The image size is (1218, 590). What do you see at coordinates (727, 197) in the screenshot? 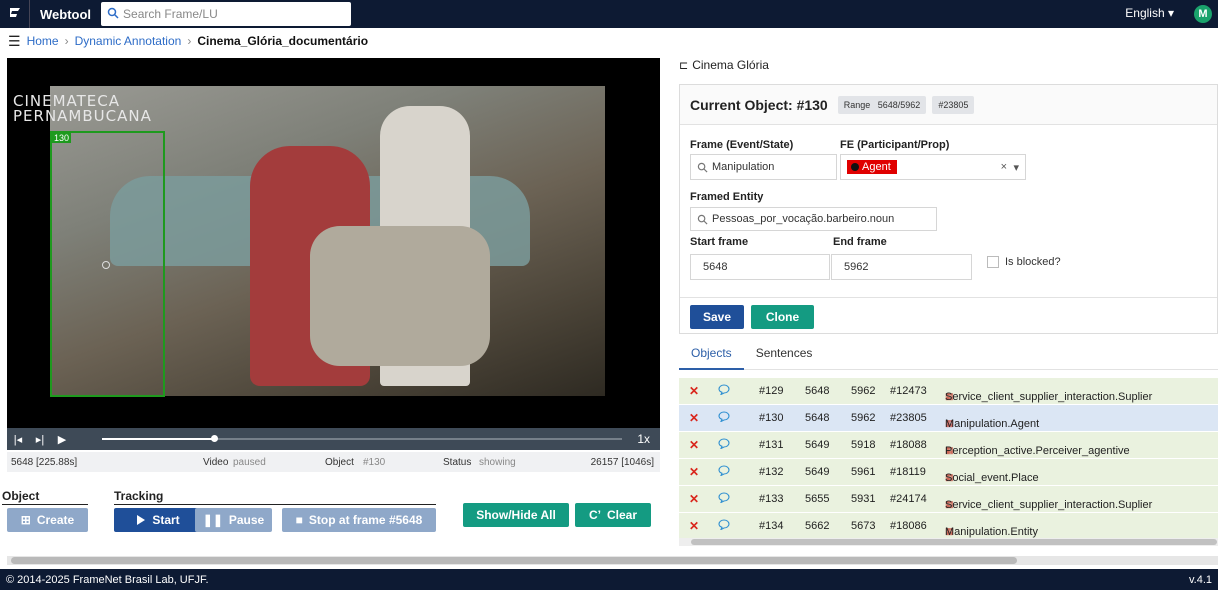
I see `framed-entity-label: Framed Entity` at bounding box center [727, 197].